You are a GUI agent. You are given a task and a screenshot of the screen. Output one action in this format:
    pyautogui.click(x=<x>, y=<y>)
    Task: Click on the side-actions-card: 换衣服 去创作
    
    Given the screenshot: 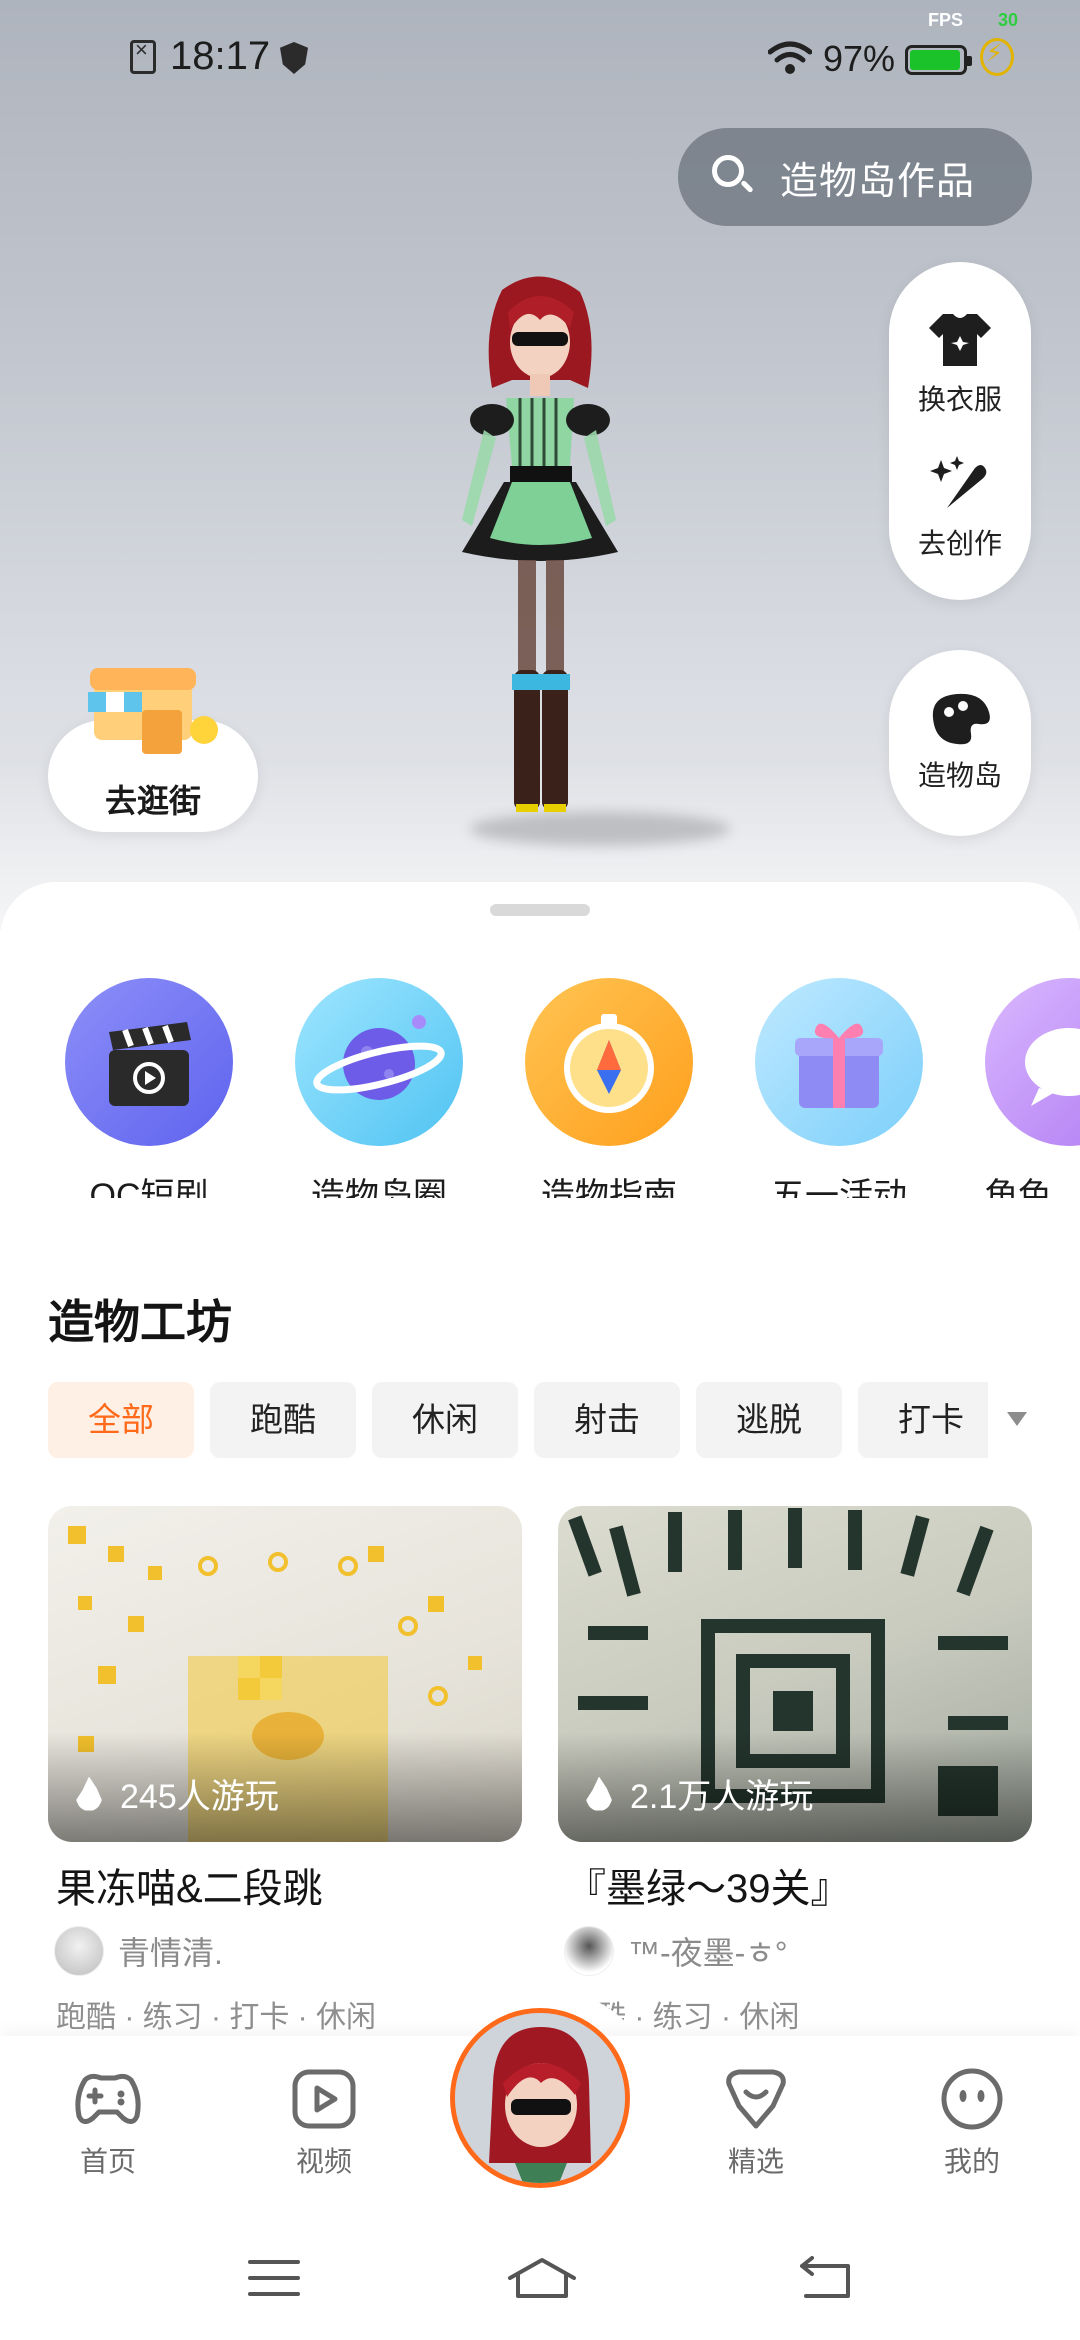 What is the action you would take?
    pyautogui.click(x=960, y=431)
    